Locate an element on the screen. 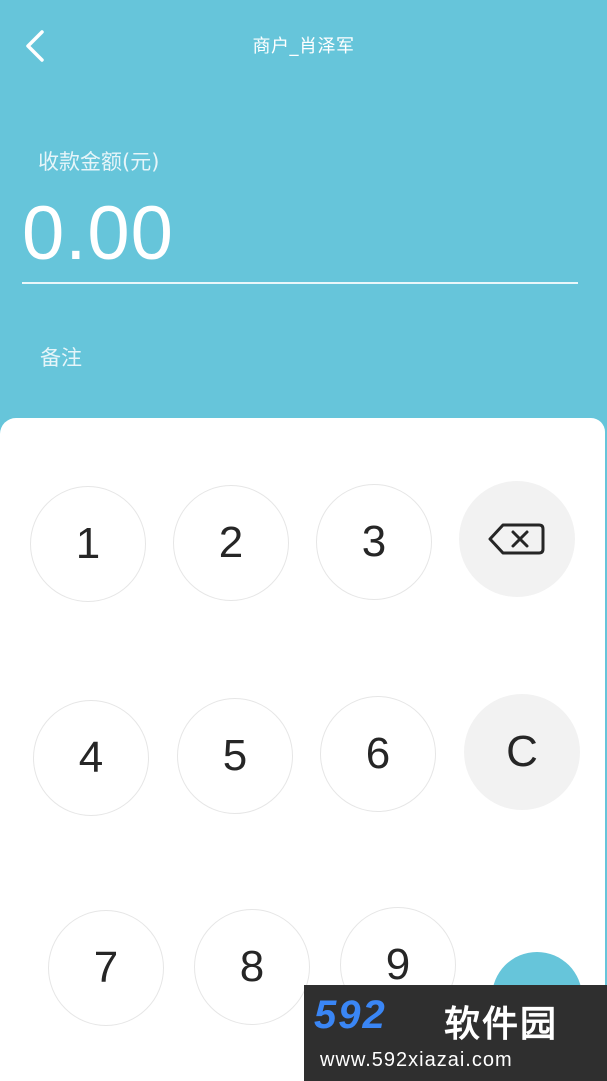 The width and height of the screenshot is (607, 1081). key-7: 7 is located at coordinates (106, 968).